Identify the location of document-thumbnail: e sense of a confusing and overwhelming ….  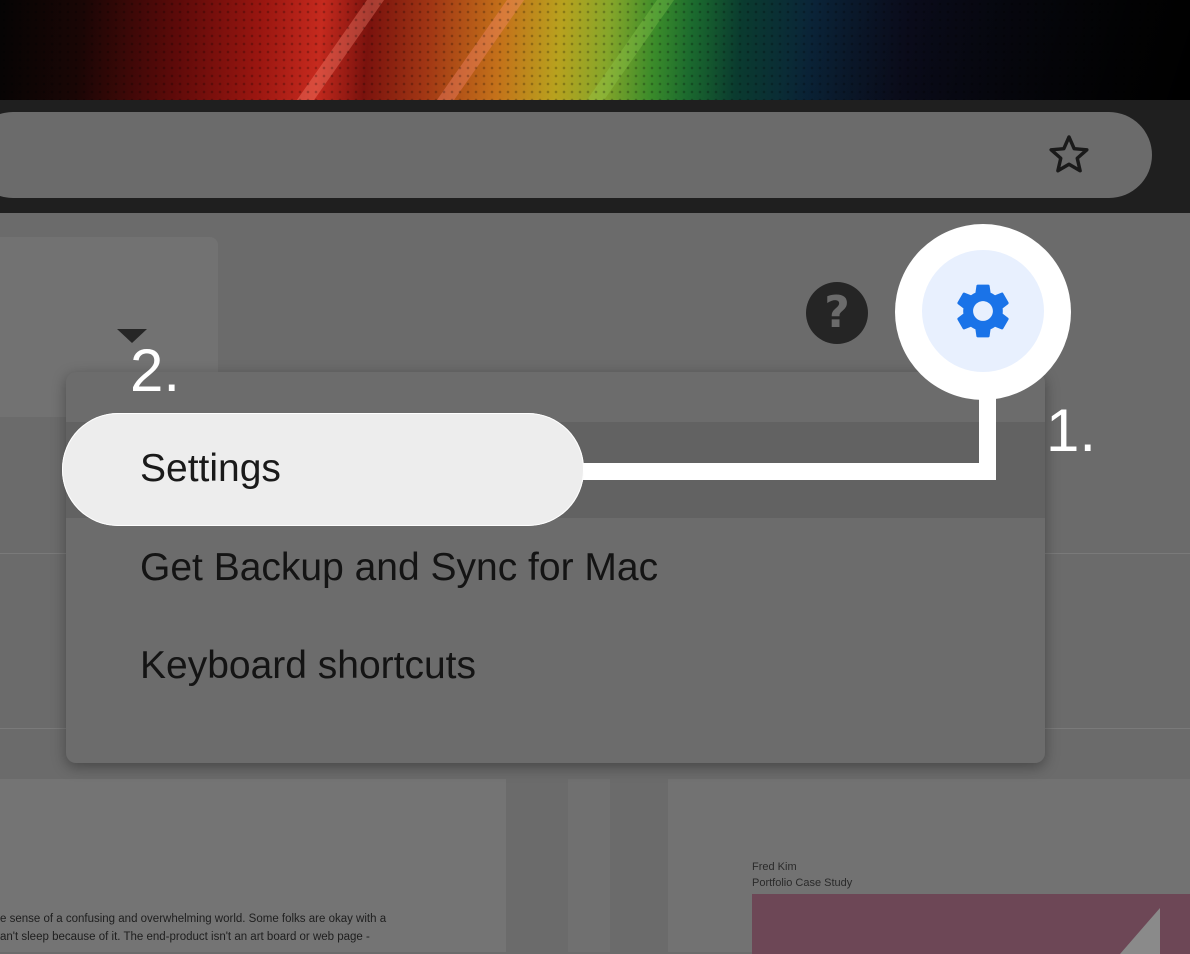
(253, 865).